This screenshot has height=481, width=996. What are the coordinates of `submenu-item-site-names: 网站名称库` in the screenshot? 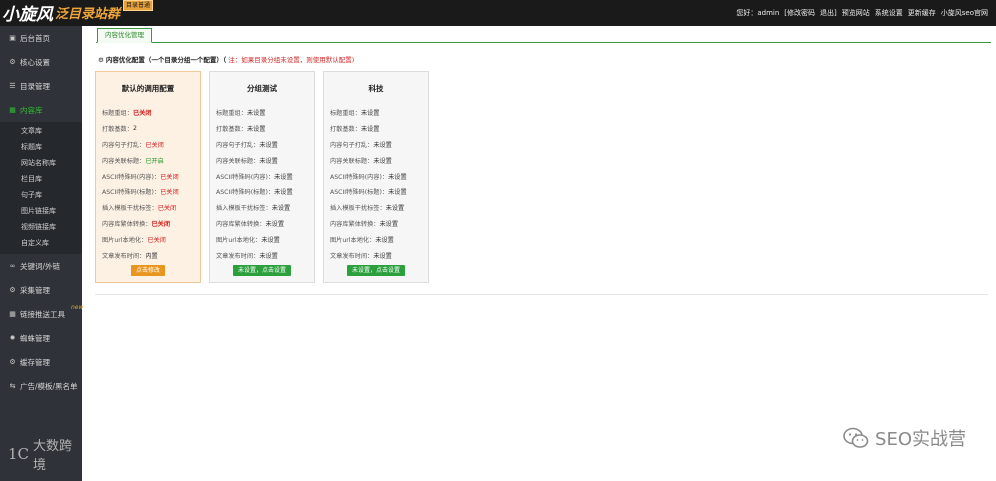 It's located at (41, 163).